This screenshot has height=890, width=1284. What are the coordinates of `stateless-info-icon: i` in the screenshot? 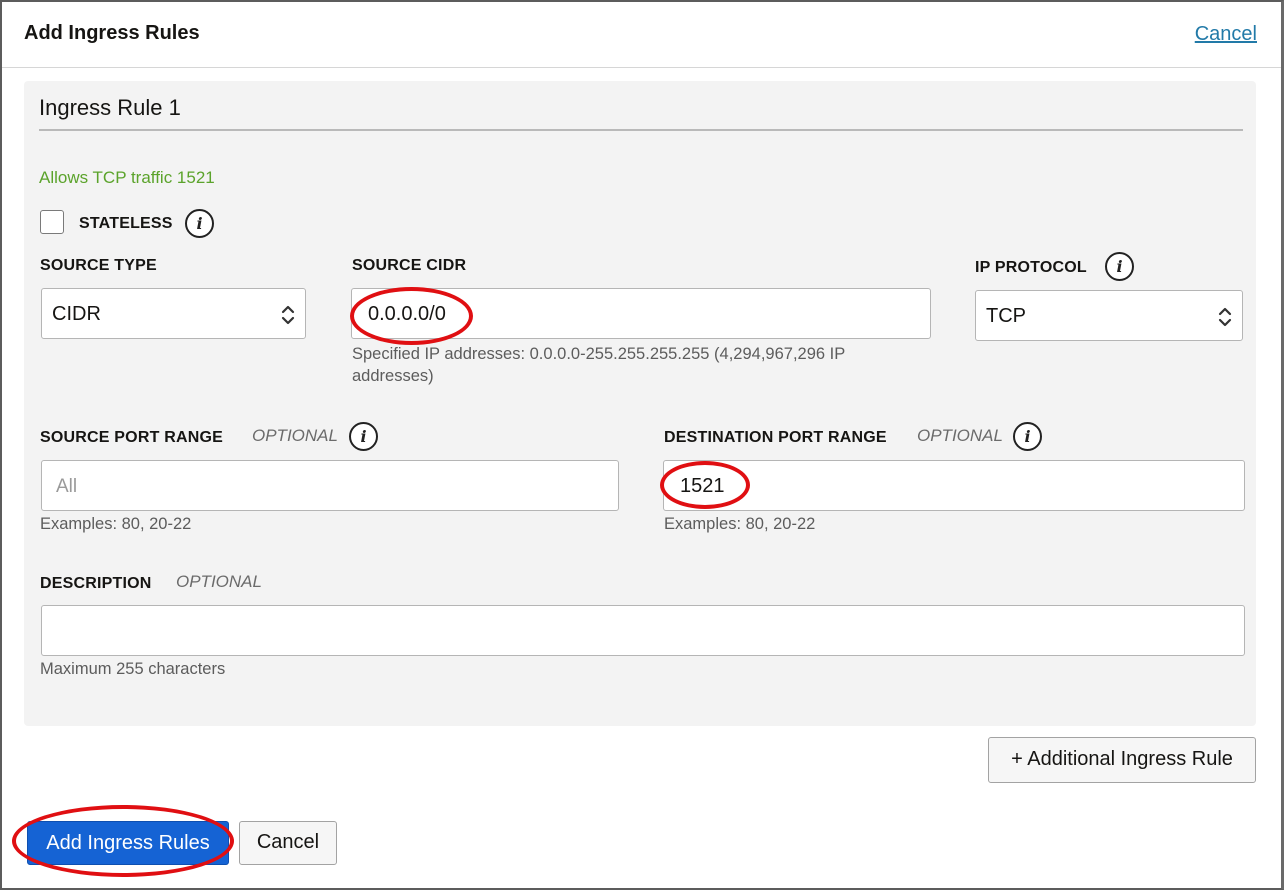 It's located at (199, 223).